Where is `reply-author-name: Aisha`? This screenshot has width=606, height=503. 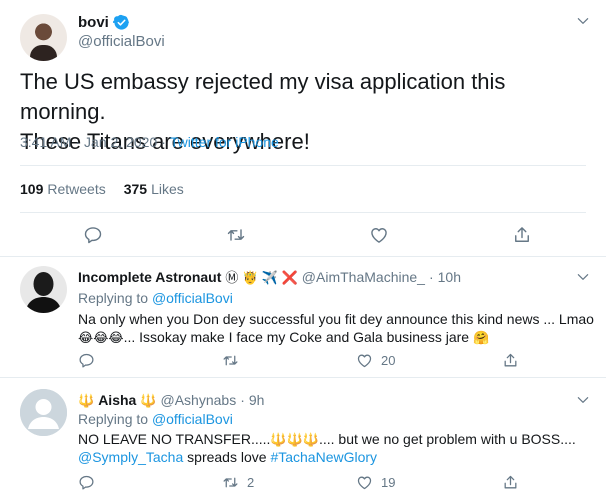 reply-author-name: Aisha is located at coordinates (117, 400).